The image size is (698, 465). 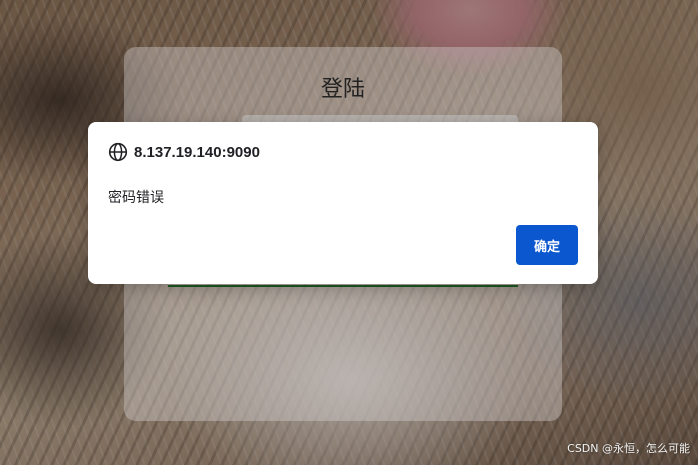 What do you see at coordinates (342, 89) in the screenshot?
I see `login-title: 登陆` at bounding box center [342, 89].